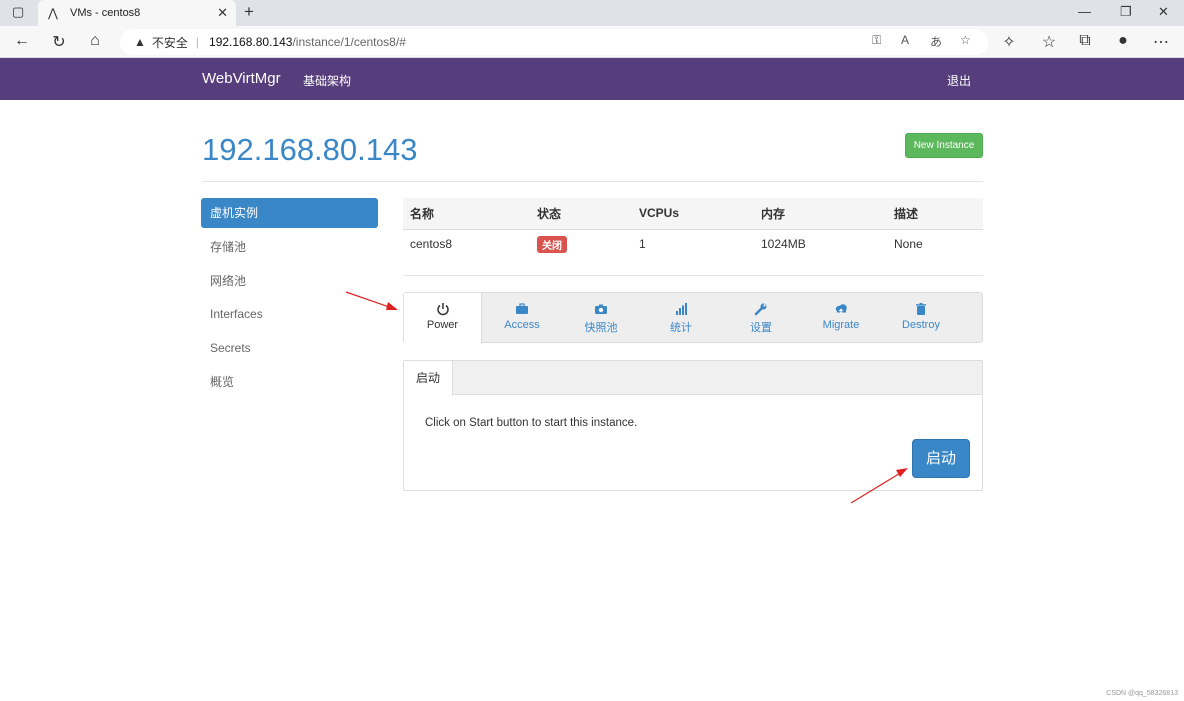  Describe the element at coordinates (879, 486) in the screenshot. I see `annotation-arrow-start` at that location.